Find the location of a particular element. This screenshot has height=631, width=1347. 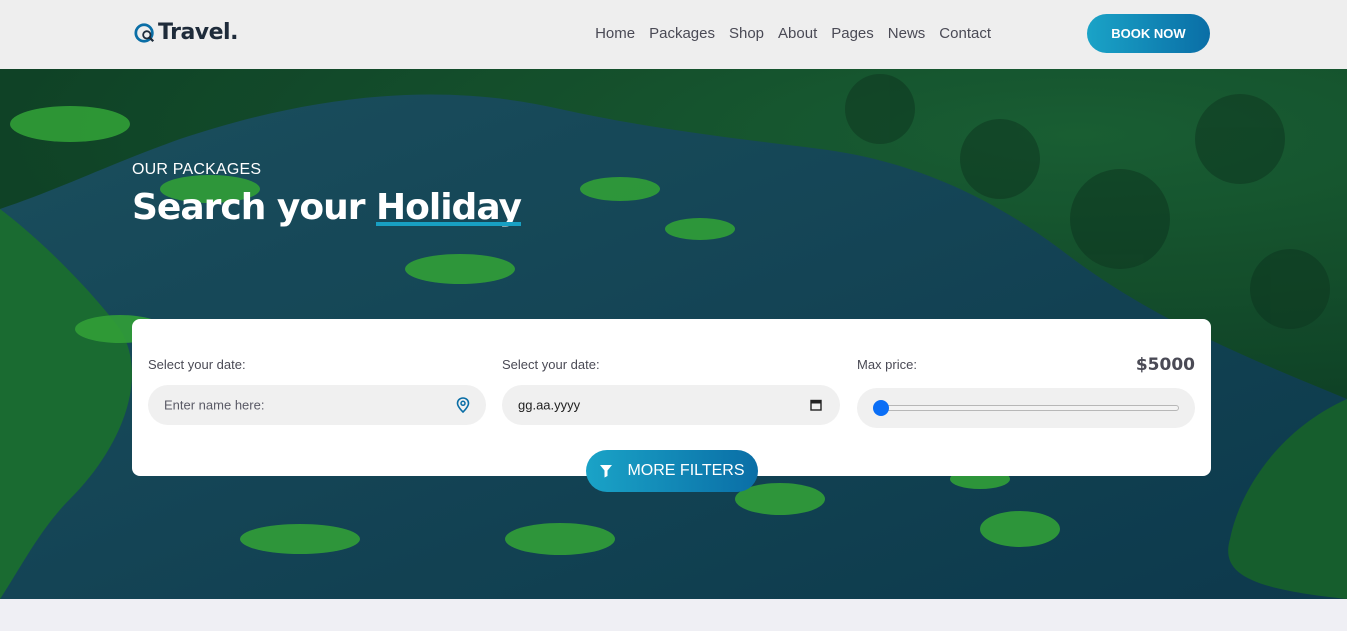

brand-logo: Travel. is located at coordinates (186, 32).